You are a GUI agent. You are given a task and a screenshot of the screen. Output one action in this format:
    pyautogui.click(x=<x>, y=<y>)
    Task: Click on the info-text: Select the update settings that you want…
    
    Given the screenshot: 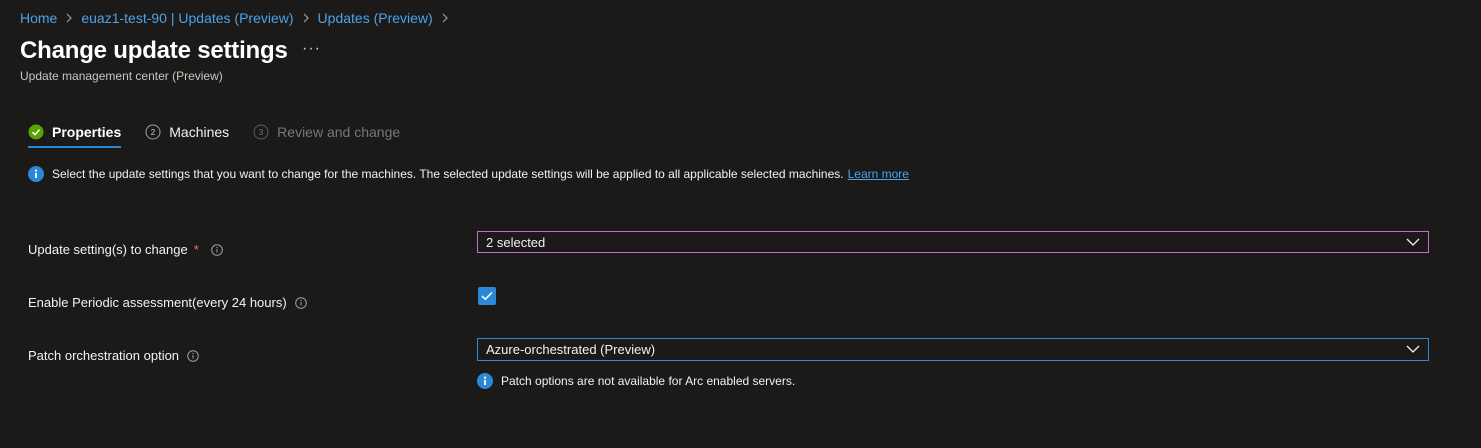 What is the action you would take?
    pyautogui.click(x=448, y=174)
    